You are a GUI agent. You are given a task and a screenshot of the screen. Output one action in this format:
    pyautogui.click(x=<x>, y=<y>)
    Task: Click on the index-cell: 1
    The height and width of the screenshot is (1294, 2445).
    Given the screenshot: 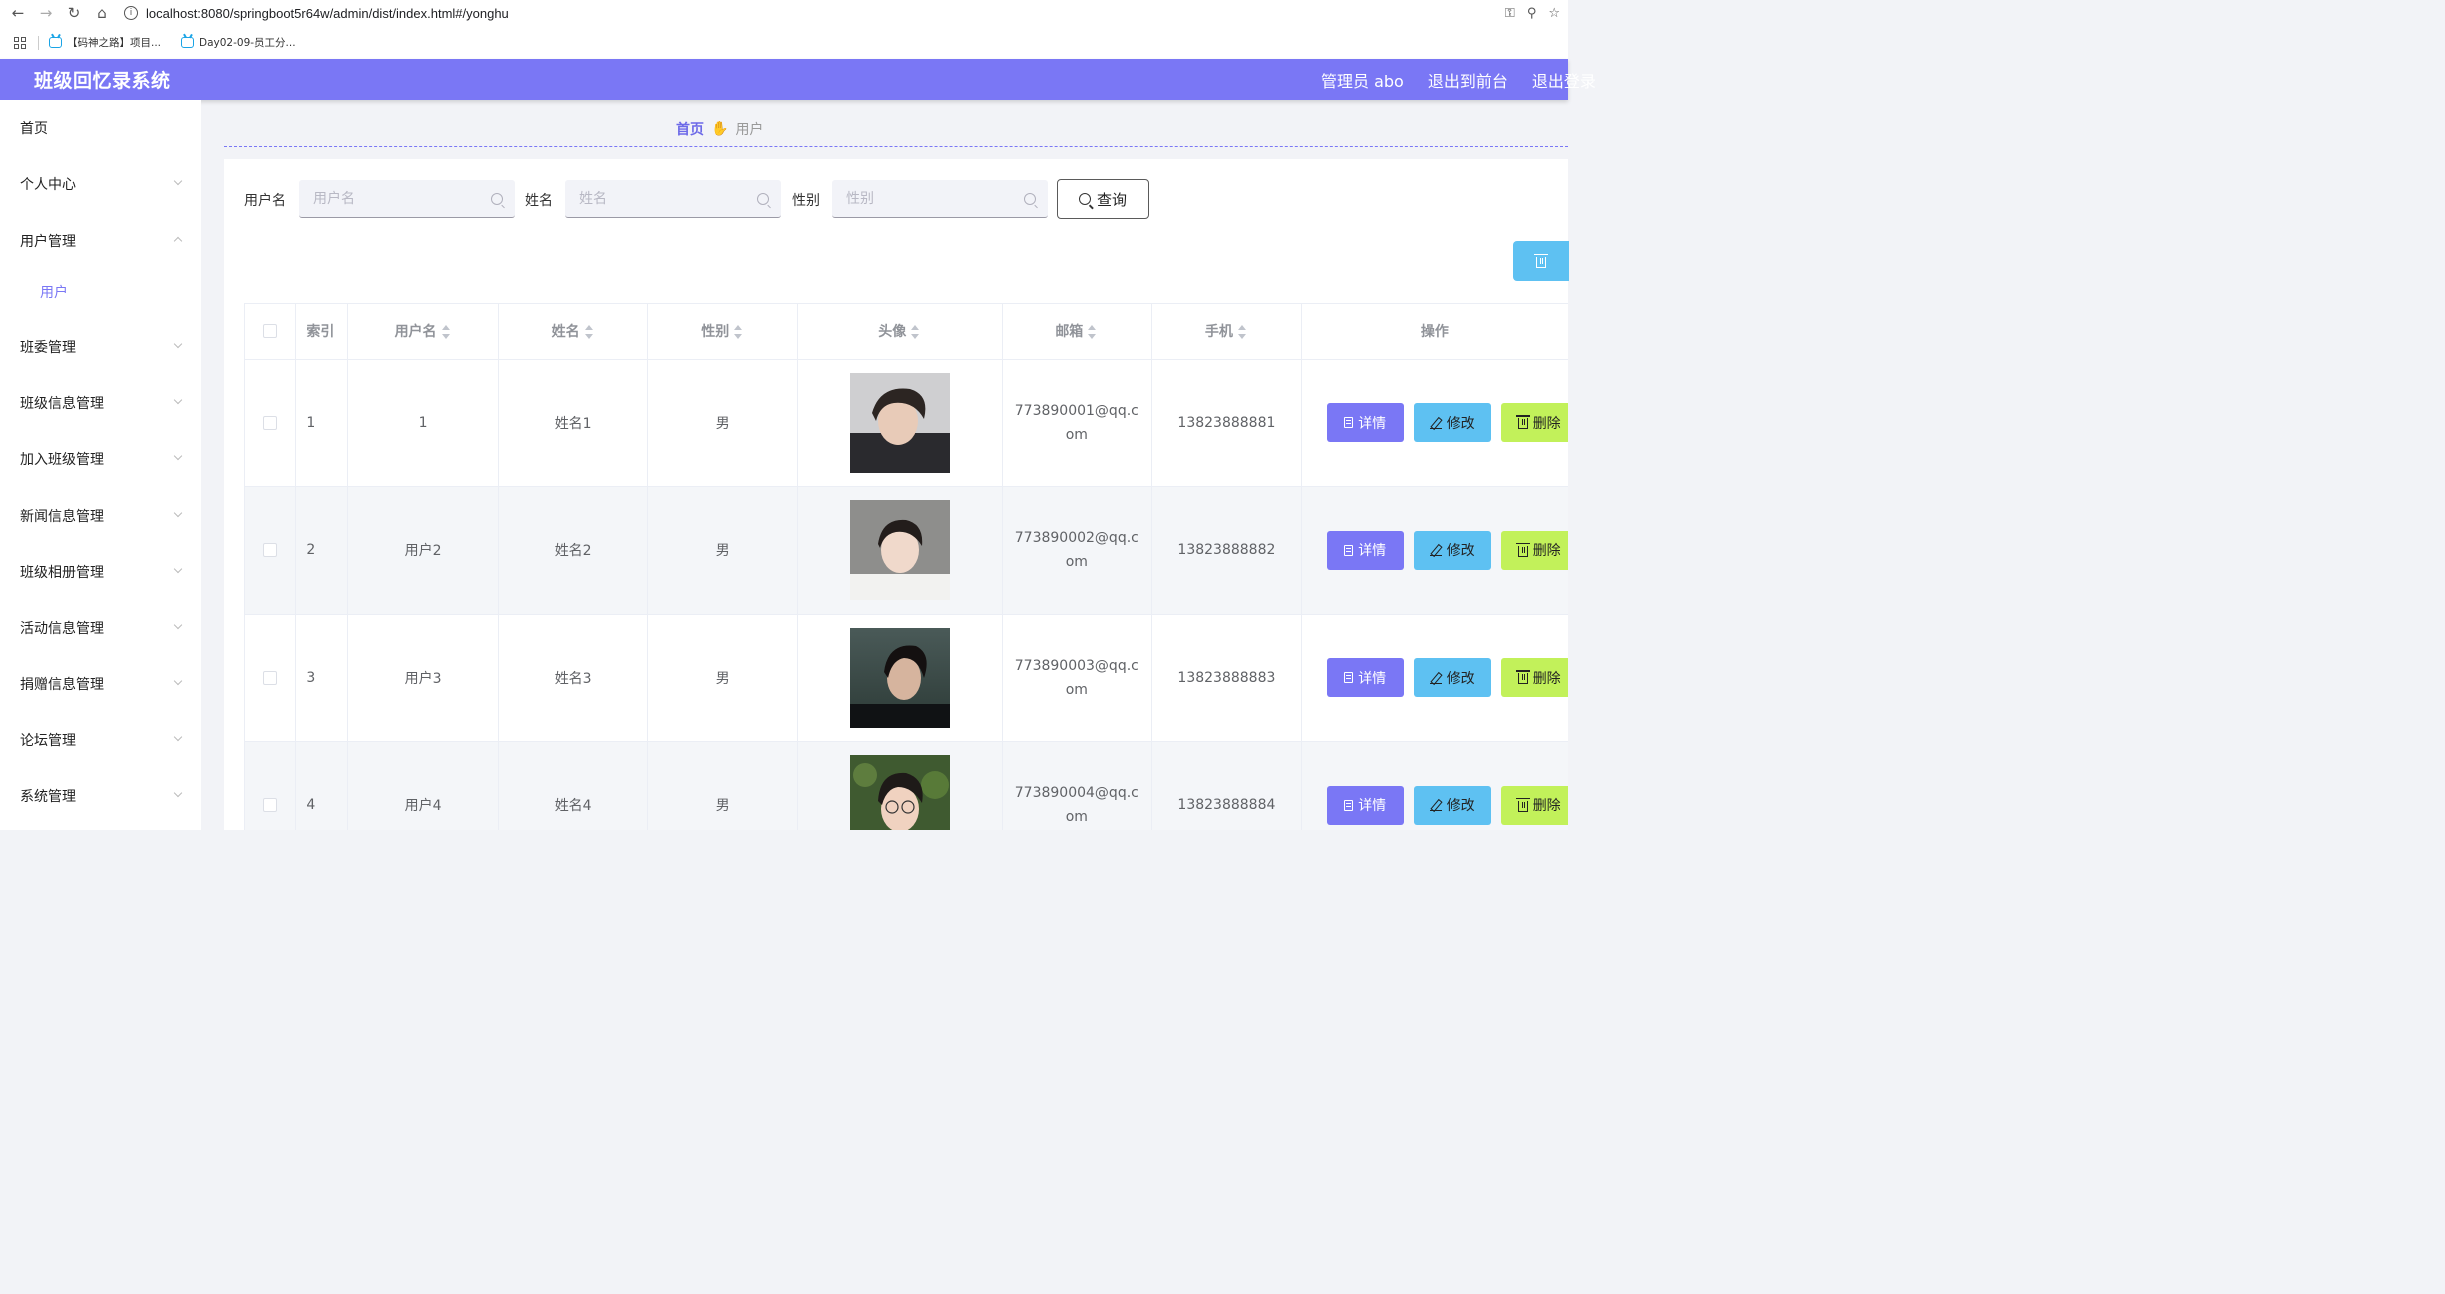 What is the action you would take?
    pyautogui.click(x=322, y=423)
    